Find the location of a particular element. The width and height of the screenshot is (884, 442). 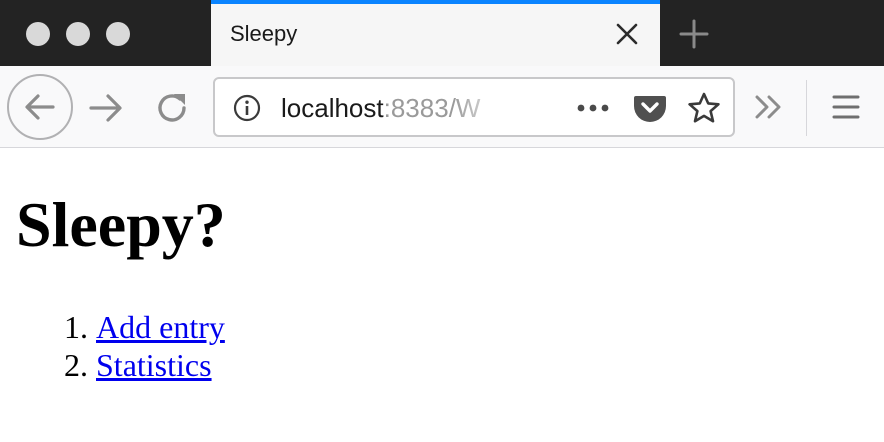

reload-icon is located at coordinates (172, 108).